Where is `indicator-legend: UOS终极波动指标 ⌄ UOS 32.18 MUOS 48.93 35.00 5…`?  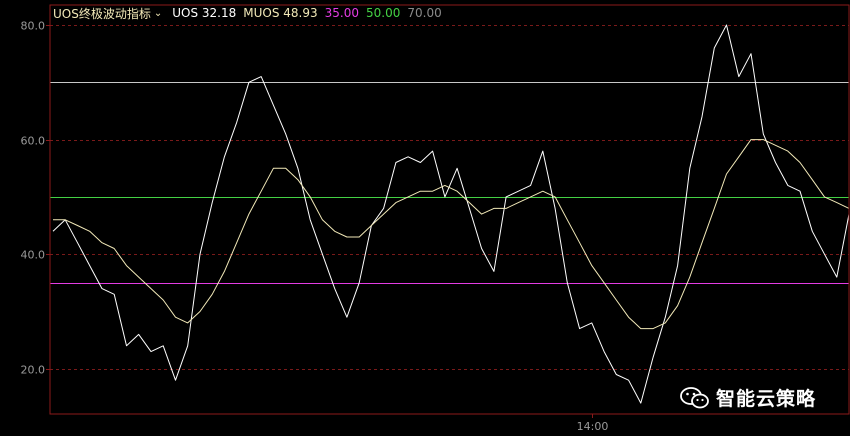 indicator-legend: UOS终极波动指标 ⌄ UOS 32.18 MUOS 48.93 35.00 5… is located at coordinates (251, 13).